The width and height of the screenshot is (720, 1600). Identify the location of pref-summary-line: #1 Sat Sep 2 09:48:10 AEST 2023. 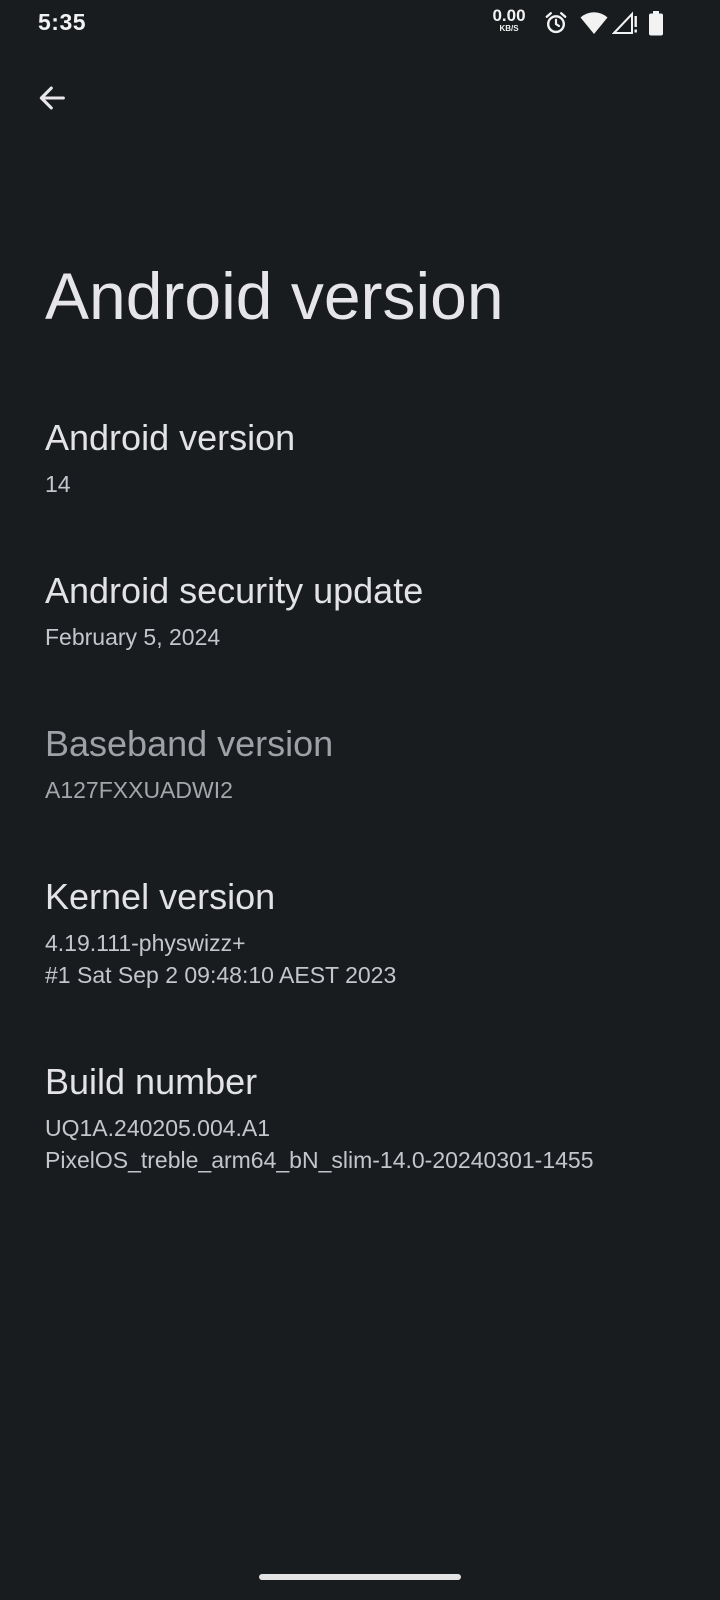
(221, 975).